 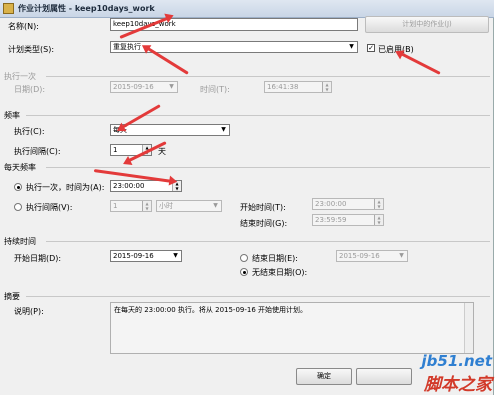 I want to click on end-date-label: 结束日期(E):, so click(x=275, y=258).